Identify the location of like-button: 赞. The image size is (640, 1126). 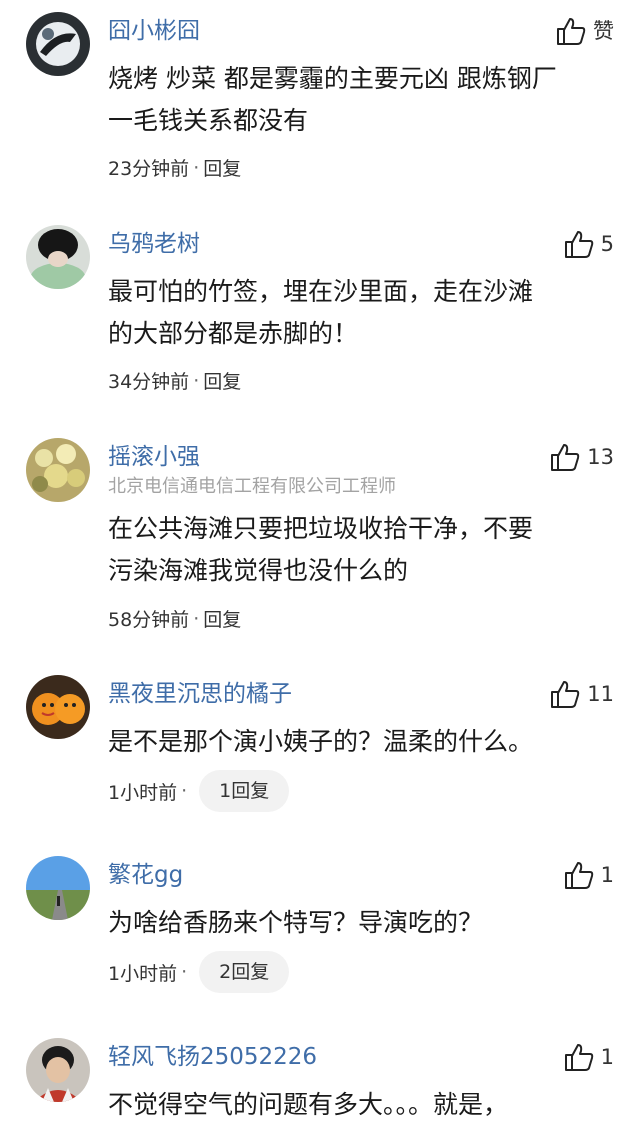
(584, 31).